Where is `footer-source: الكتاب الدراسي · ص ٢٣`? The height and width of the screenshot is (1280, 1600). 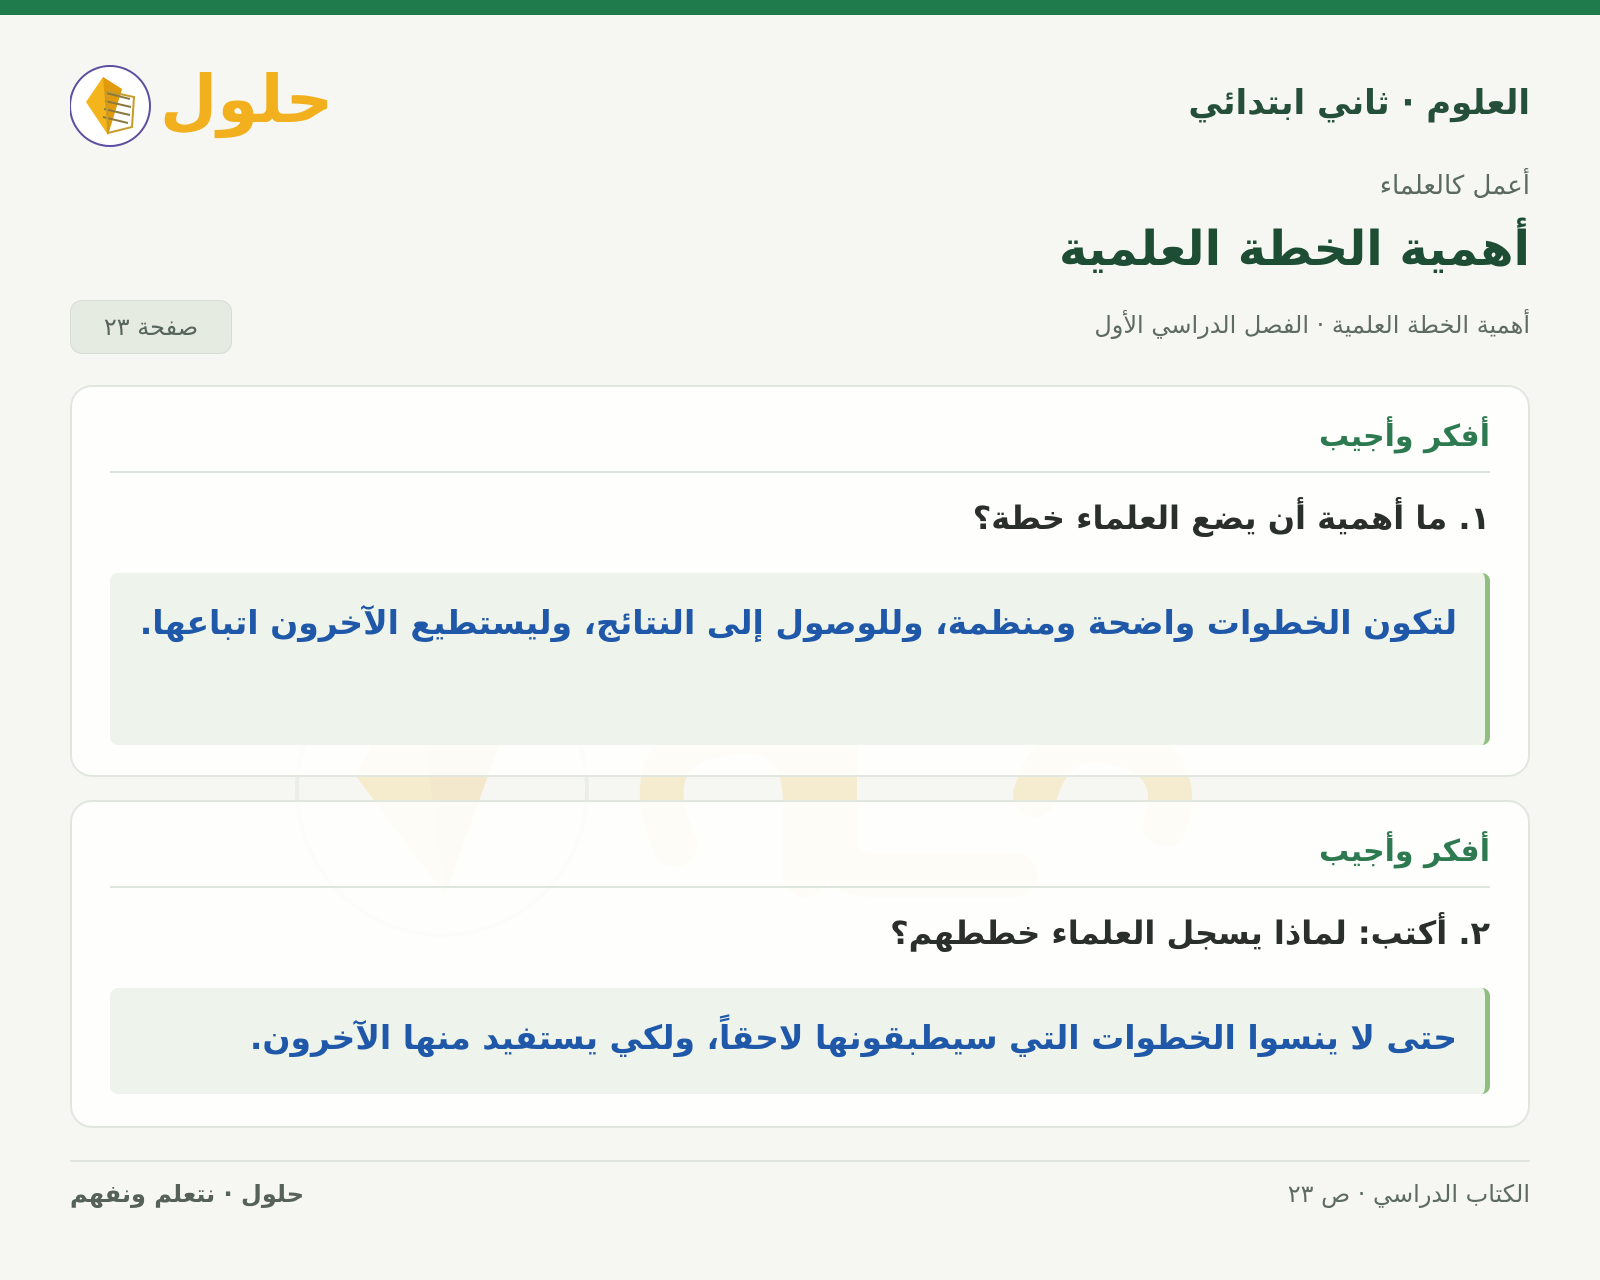 footer-source: الكتاب الدراسي · ص ٢٣ is located at coordinates (1408, 1194).